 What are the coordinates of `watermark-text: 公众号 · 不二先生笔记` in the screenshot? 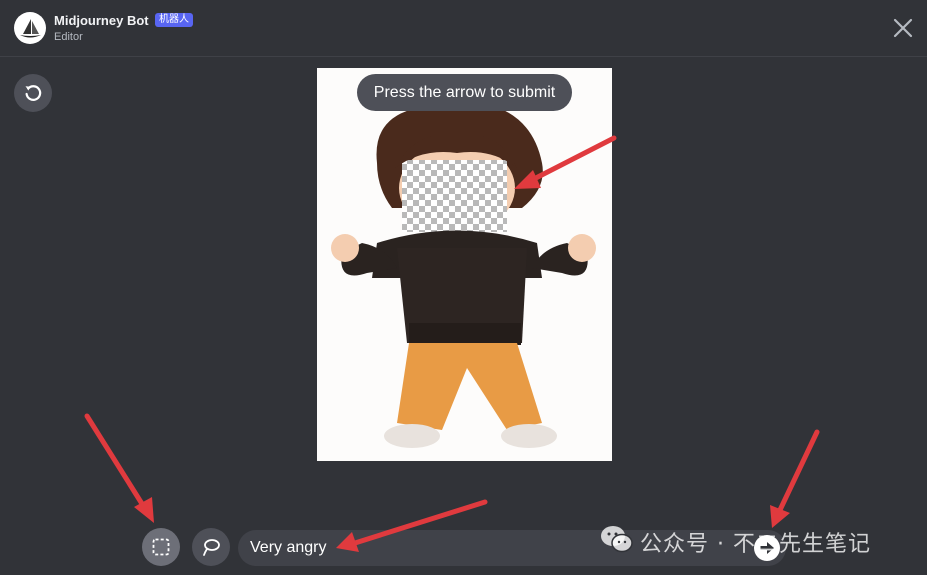 It's located at (755, 544).